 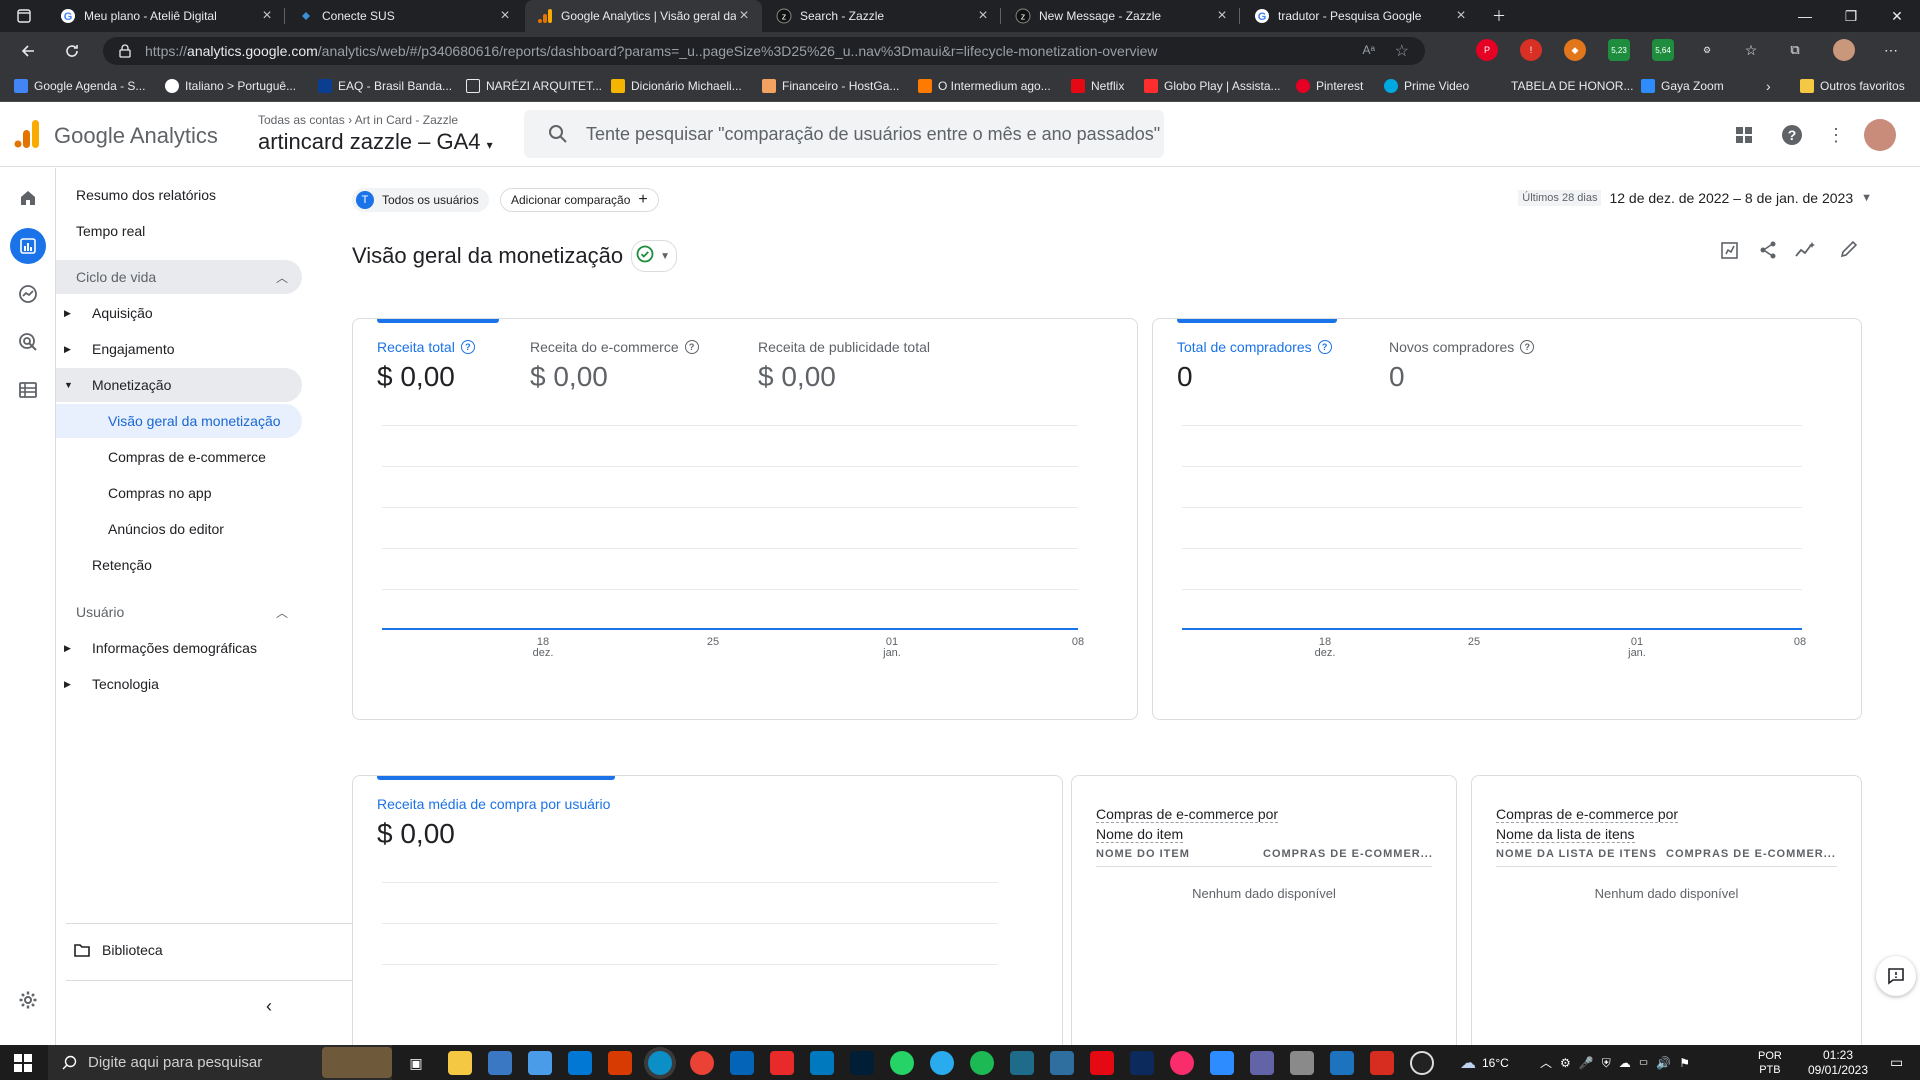 I want to click on collapse-sidebar-icon: ‹, so click(x=269, y=1006).